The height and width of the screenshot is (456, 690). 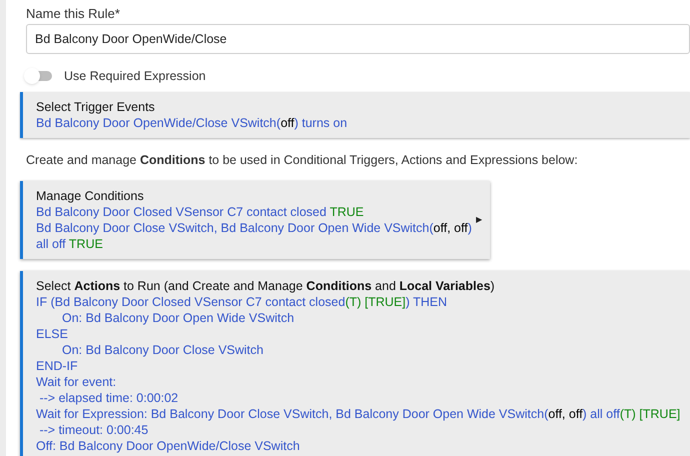 What do you see at coordinates (200, 212) in the screenshot?
I see `condition-line: Bd Balcony Door Closed VSensor C7 contact closed TRUE` at bounding box center [200, 212].